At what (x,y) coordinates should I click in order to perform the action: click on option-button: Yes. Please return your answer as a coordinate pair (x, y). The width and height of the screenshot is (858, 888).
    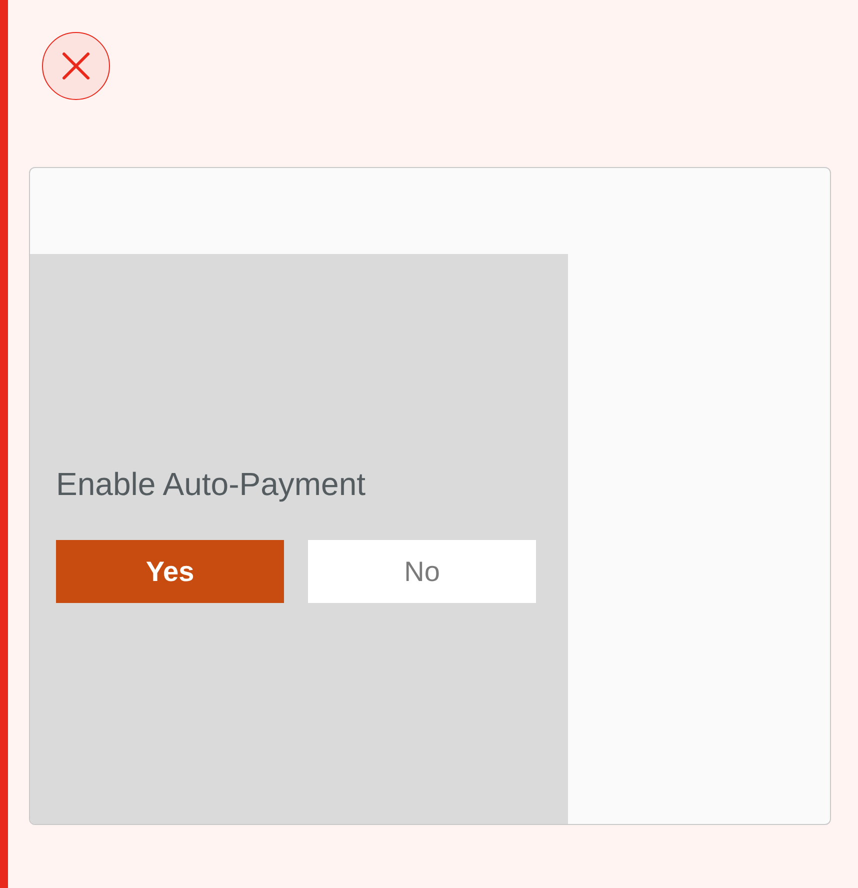
    Looking at the image, I should click on (170, 571).